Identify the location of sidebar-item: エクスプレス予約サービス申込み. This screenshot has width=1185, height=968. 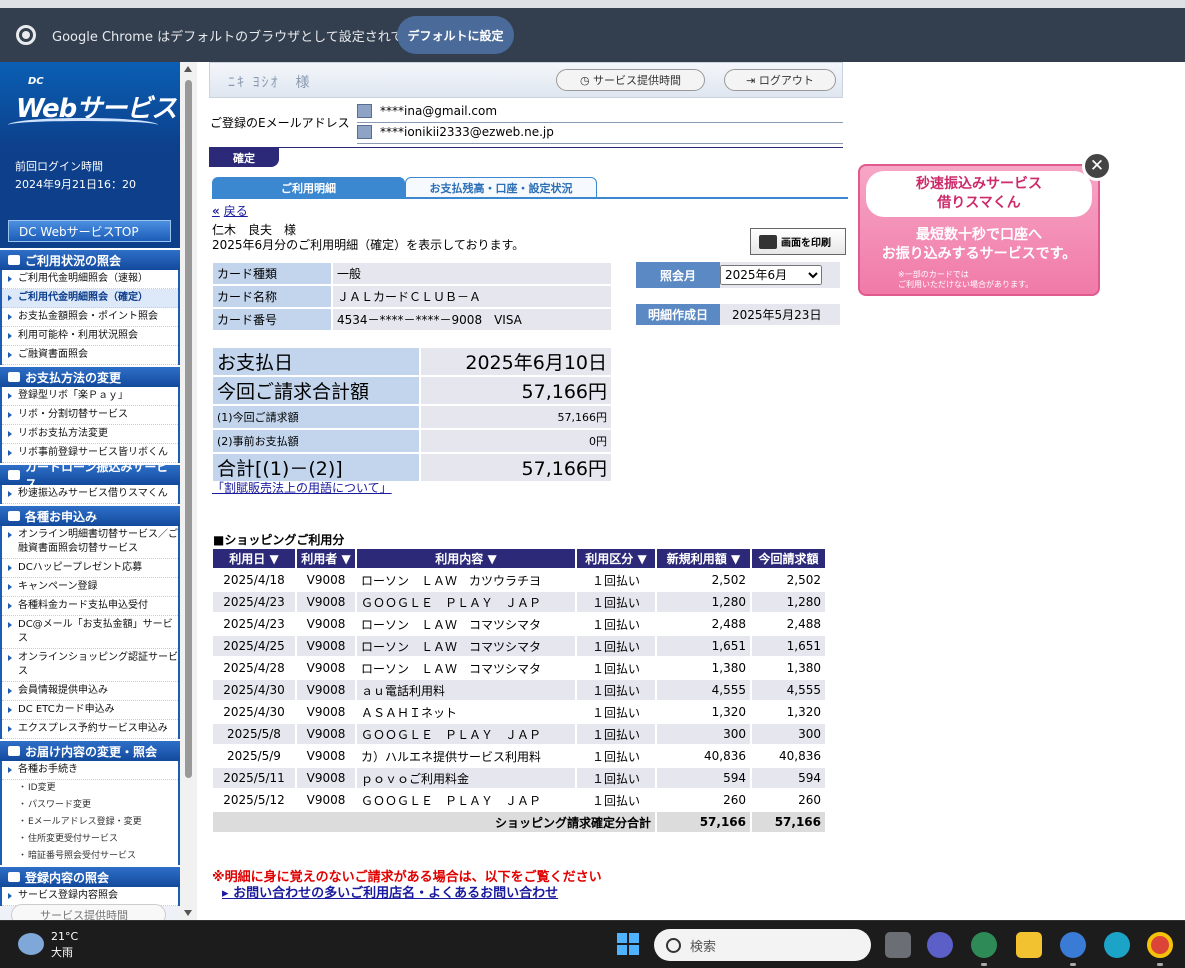
(90, 729).